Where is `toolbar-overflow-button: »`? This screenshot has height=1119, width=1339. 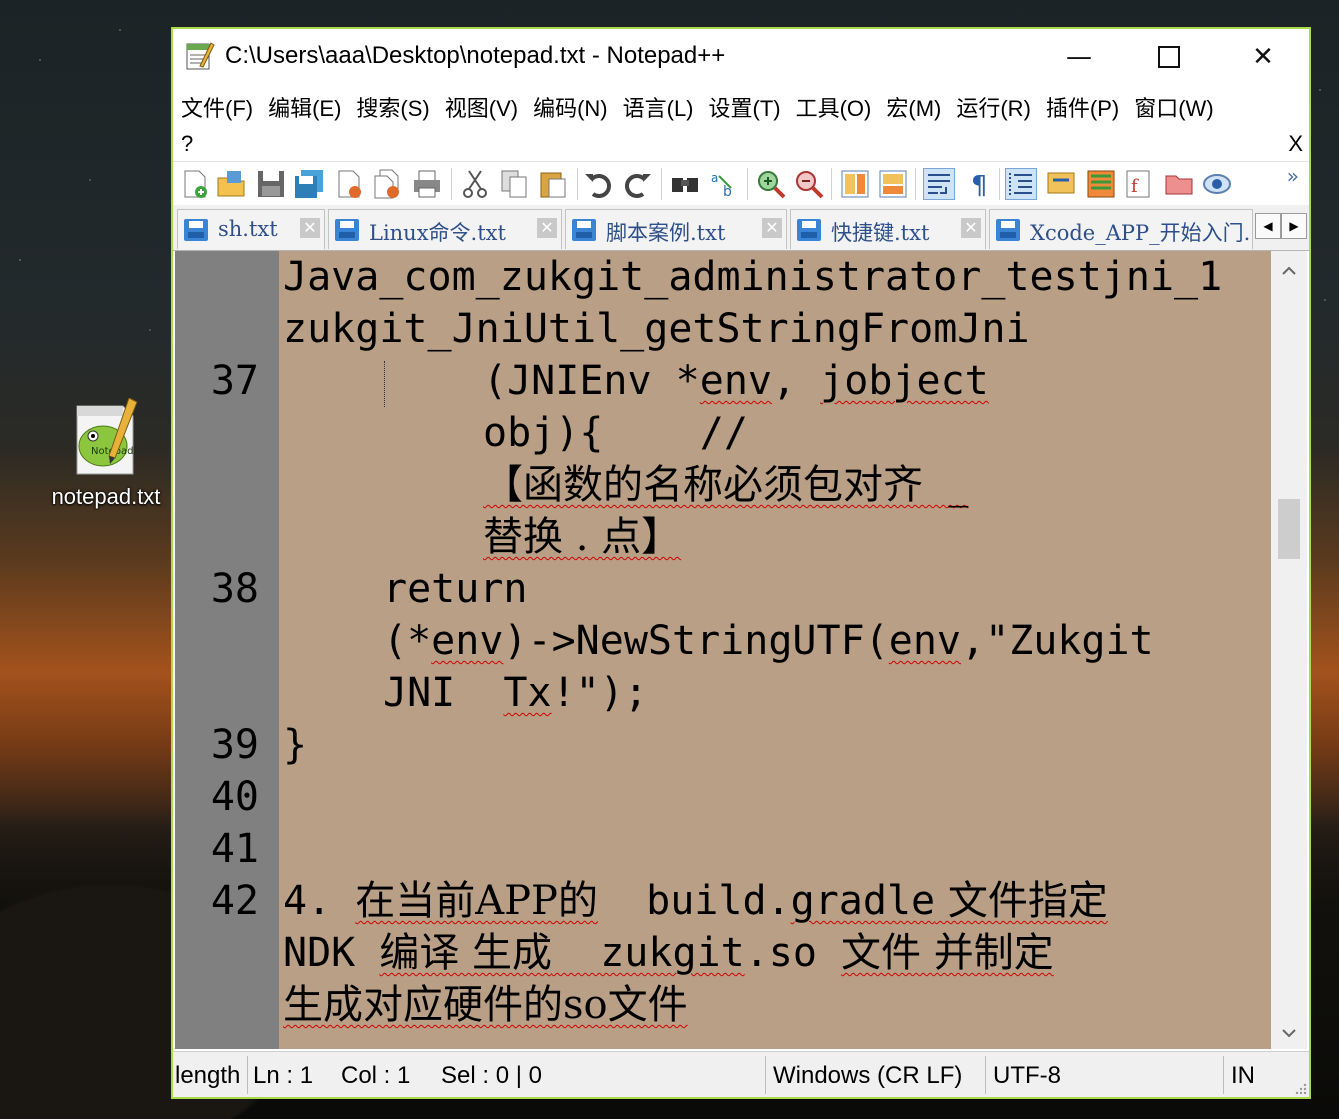 toolbar-overflow-button: » is located at coordinates (1293, 176).